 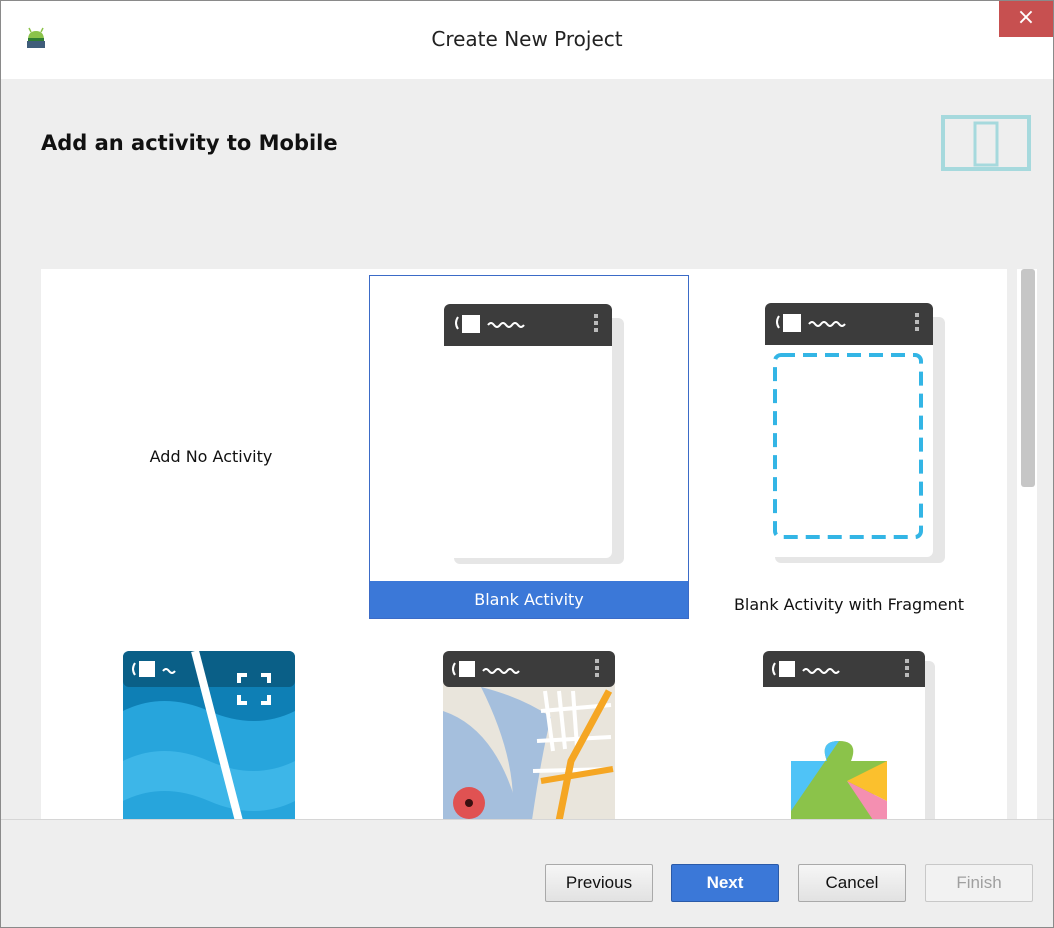 I want to click on finish-button: Finish, so click(x=979, y=883).